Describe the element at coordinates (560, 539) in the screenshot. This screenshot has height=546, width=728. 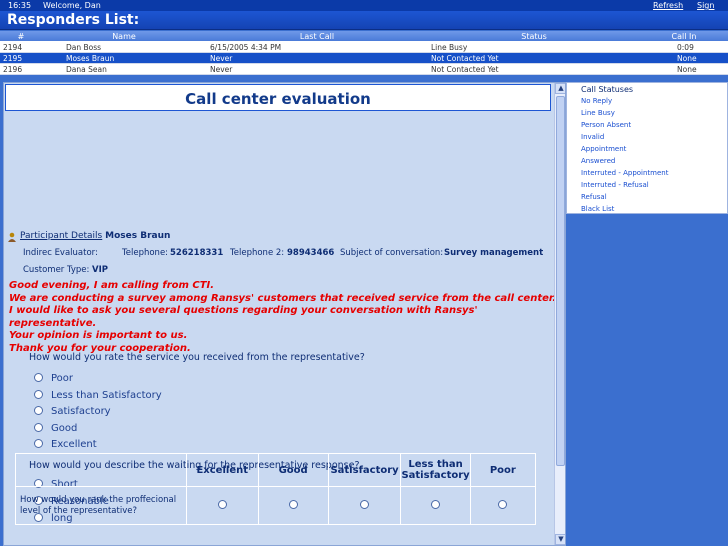
I see `scroll-down-button: ▼` at that location.